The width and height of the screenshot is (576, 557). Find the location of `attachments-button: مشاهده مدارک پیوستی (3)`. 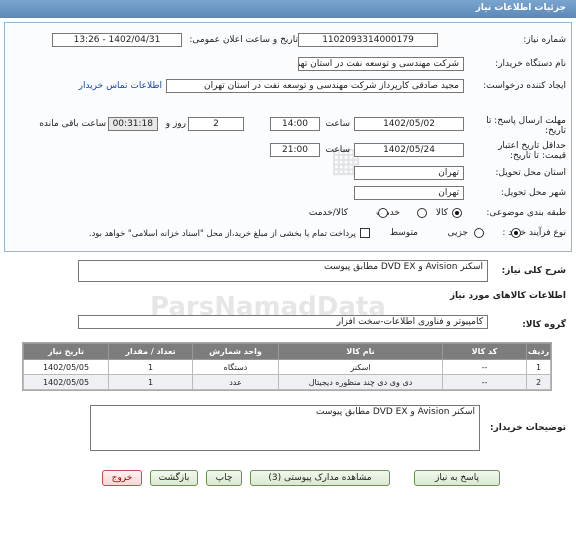

attachments-button: مشاهده مدارک پیوستی (3) is located at coordinates (320, 478).